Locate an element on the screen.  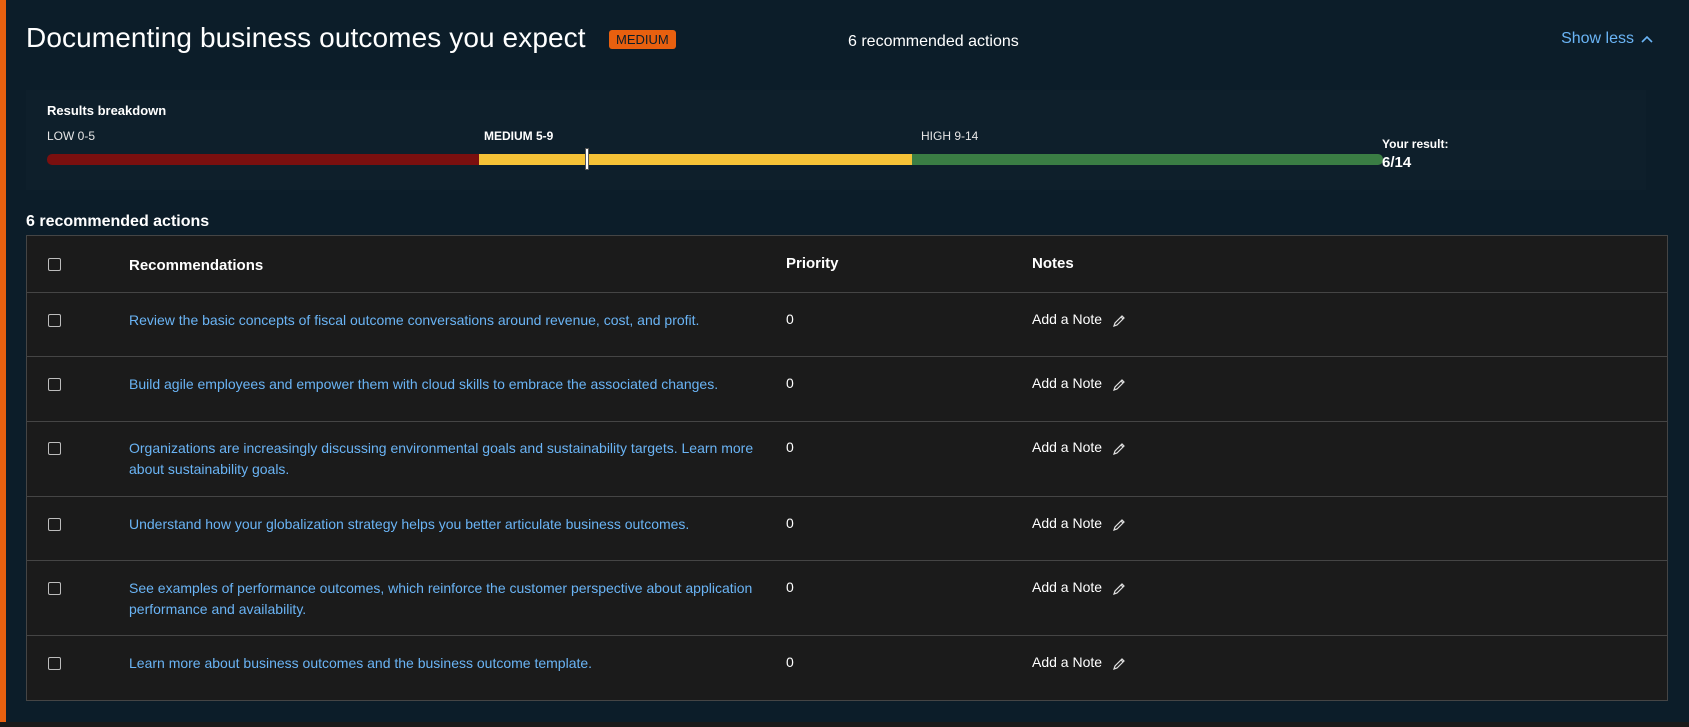
level-badge: MEDIUM is located at coordinates (642, 39).